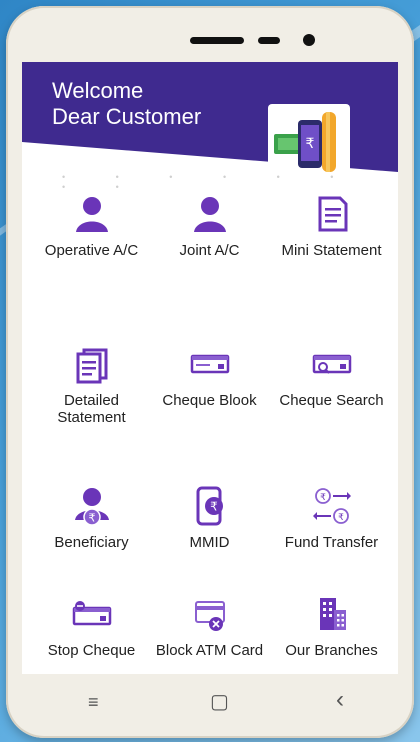 The height and width of the screenshot is (742, 420). I want to click on document-icon, so click(332, 214).